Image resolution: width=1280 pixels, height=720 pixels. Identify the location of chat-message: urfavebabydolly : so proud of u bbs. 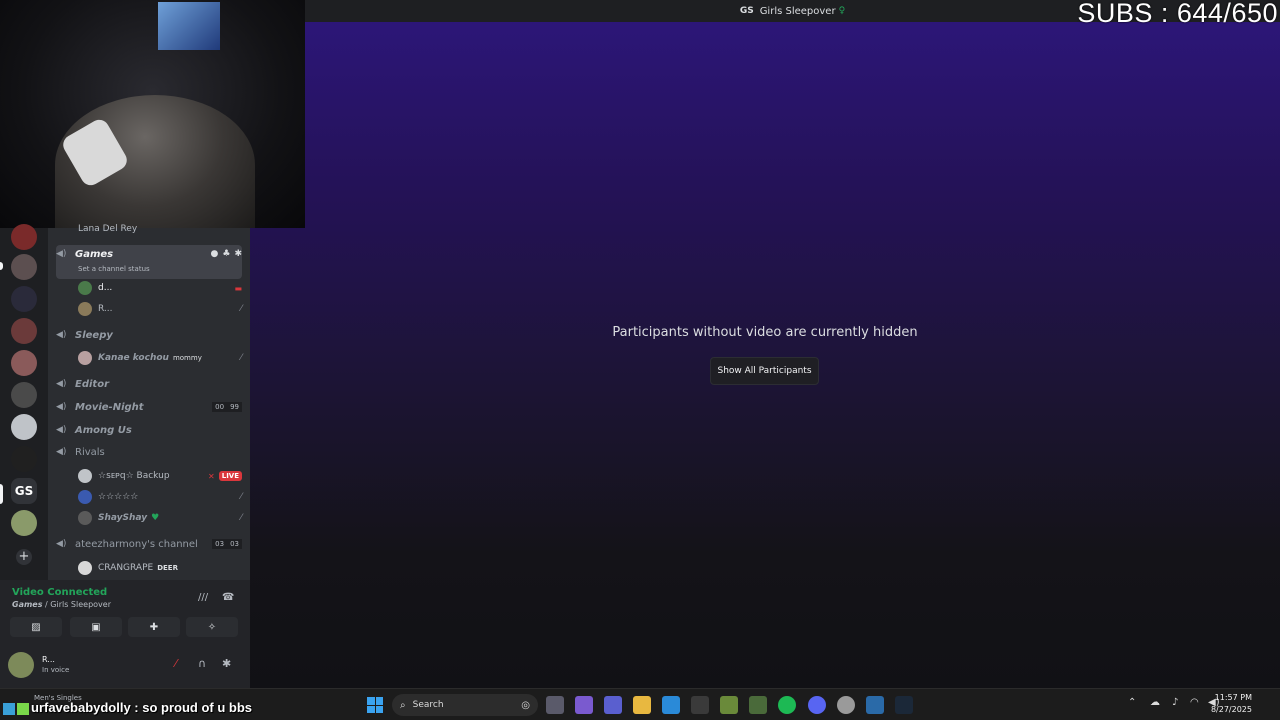
(127, 707).